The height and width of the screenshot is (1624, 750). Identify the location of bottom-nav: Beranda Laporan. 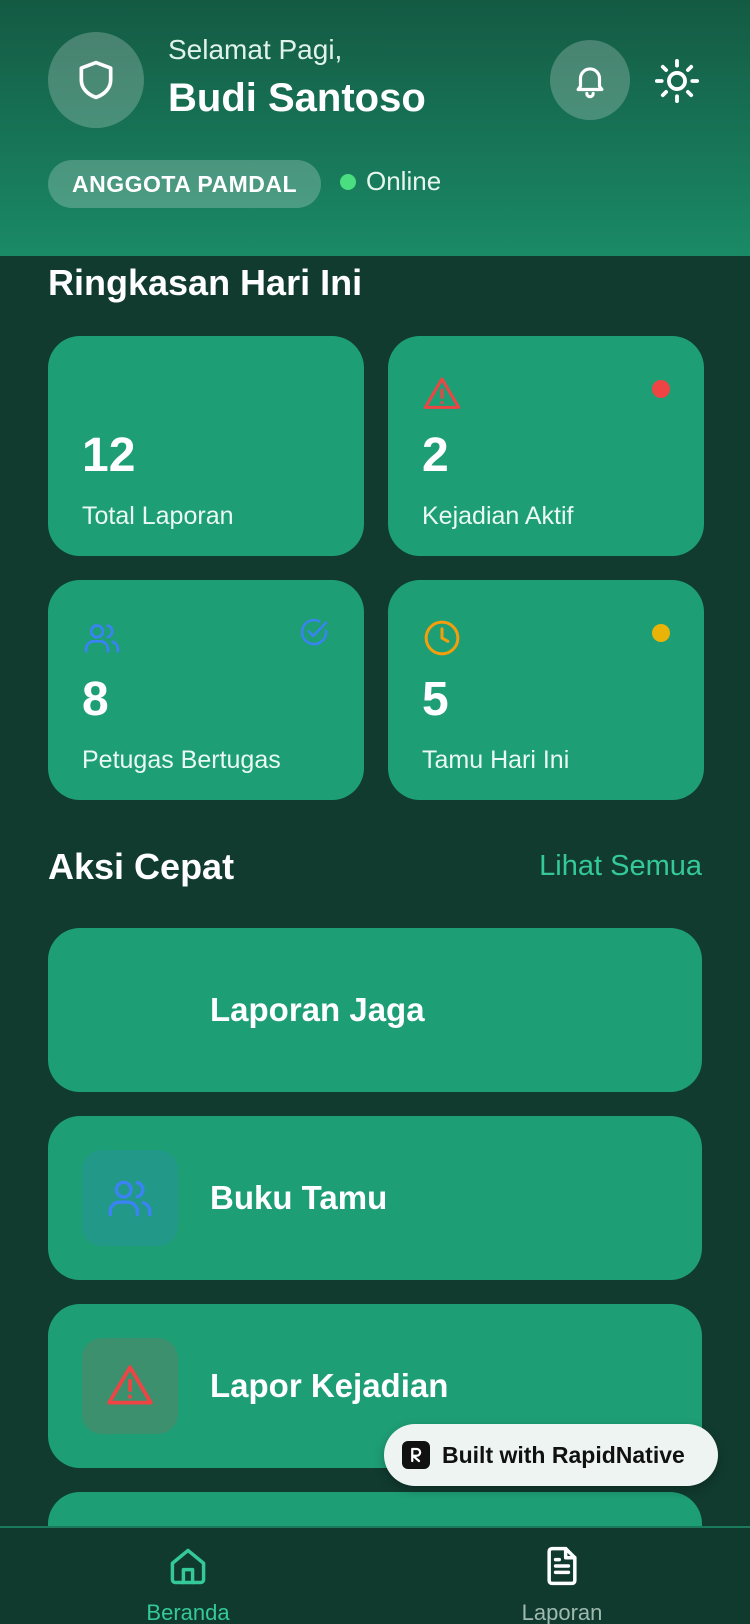
(375, 1575).